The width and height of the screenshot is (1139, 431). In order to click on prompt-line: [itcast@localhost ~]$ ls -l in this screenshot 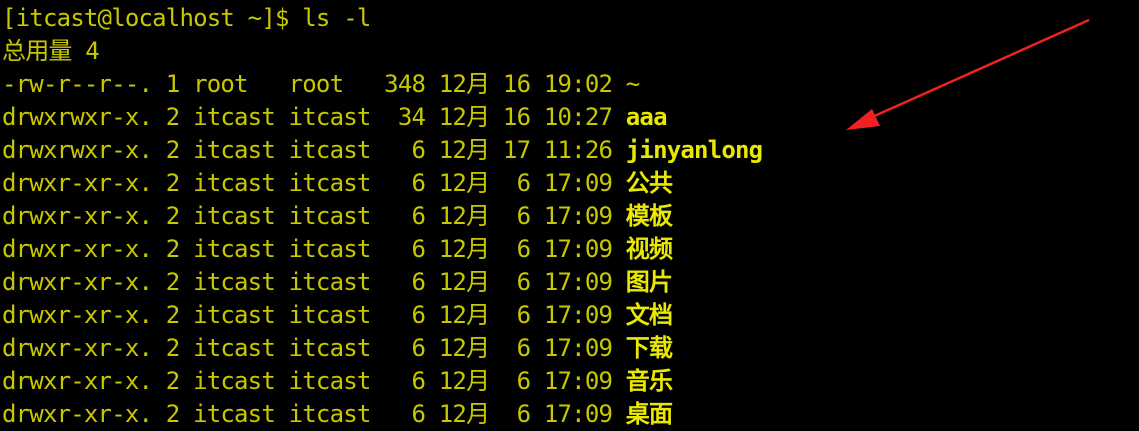, I will do `click(186, 18)`.